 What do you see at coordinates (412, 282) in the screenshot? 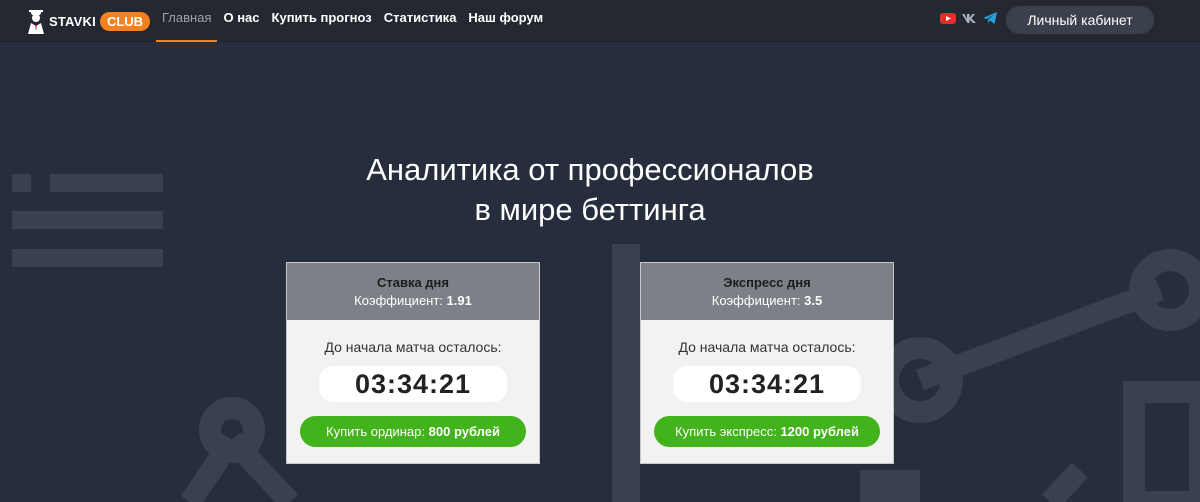
I see `card-title: Ставка дня` at bounding box center [412, 282].